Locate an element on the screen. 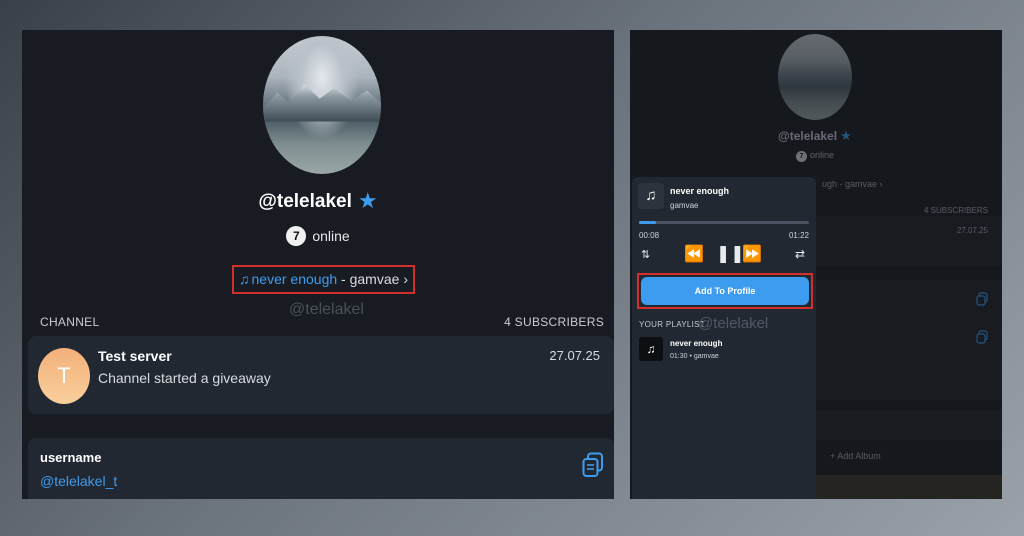 The width and height of the screenshot is (1024, 536). username-value: @telelakel_t is located at coordinates (78, 481).